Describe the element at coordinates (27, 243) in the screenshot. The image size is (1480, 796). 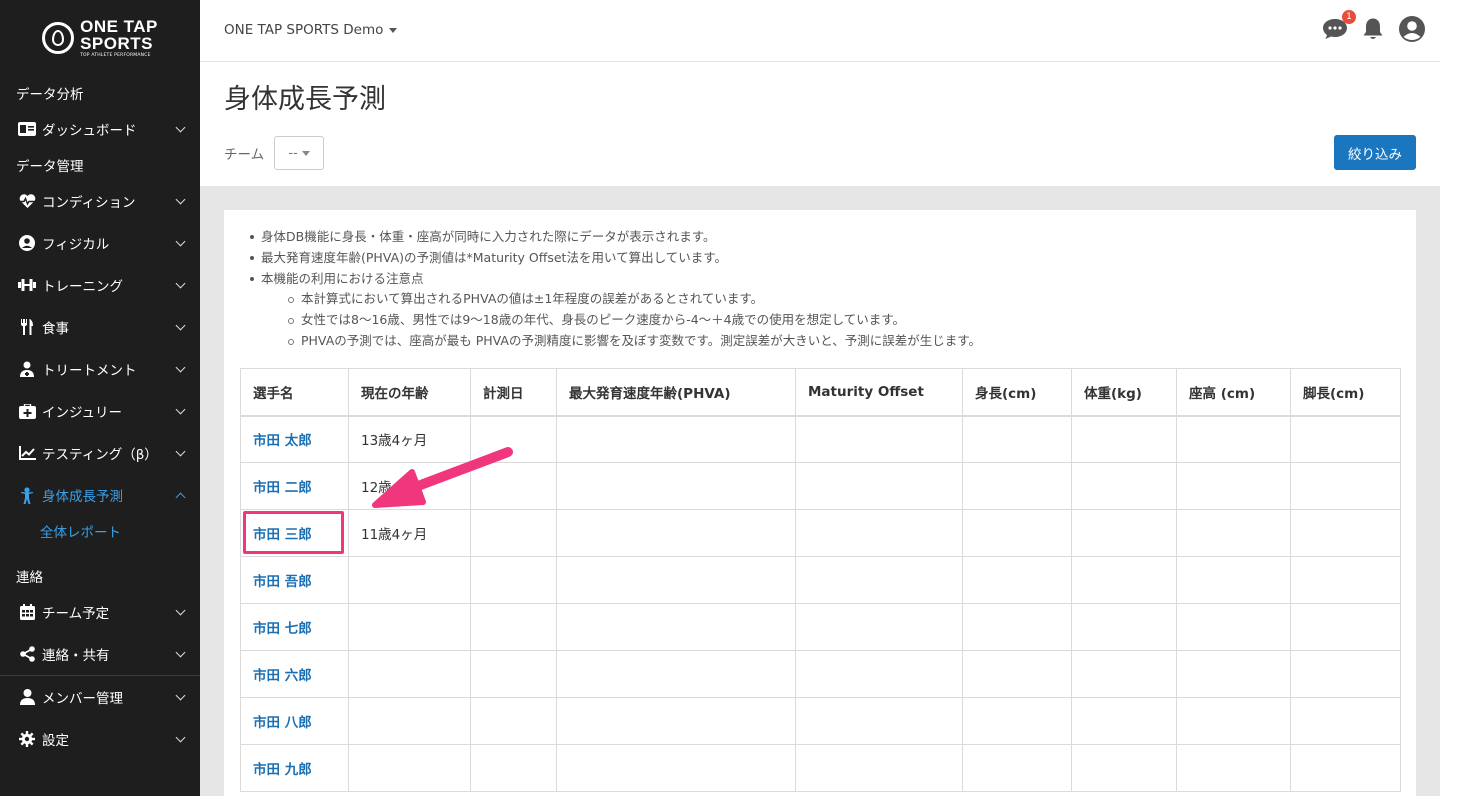
I see `user-circle-icon` at that location.